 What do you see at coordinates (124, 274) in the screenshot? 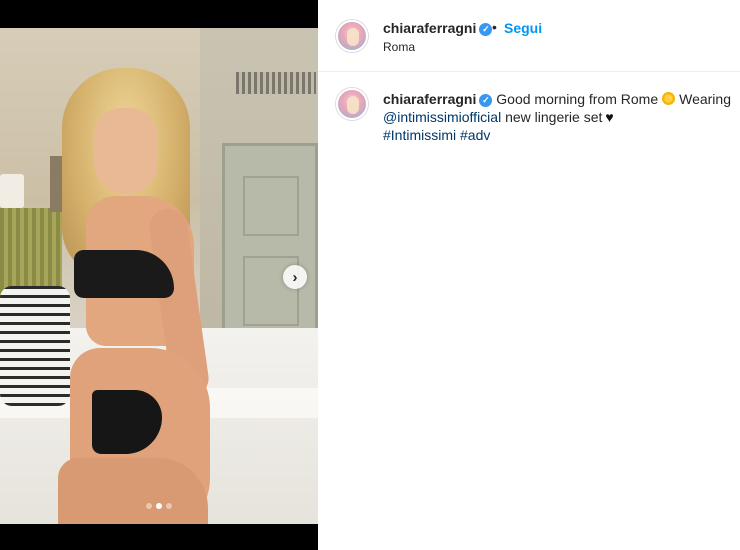
I see `lingerie-top` at bounding box center [124, 274].